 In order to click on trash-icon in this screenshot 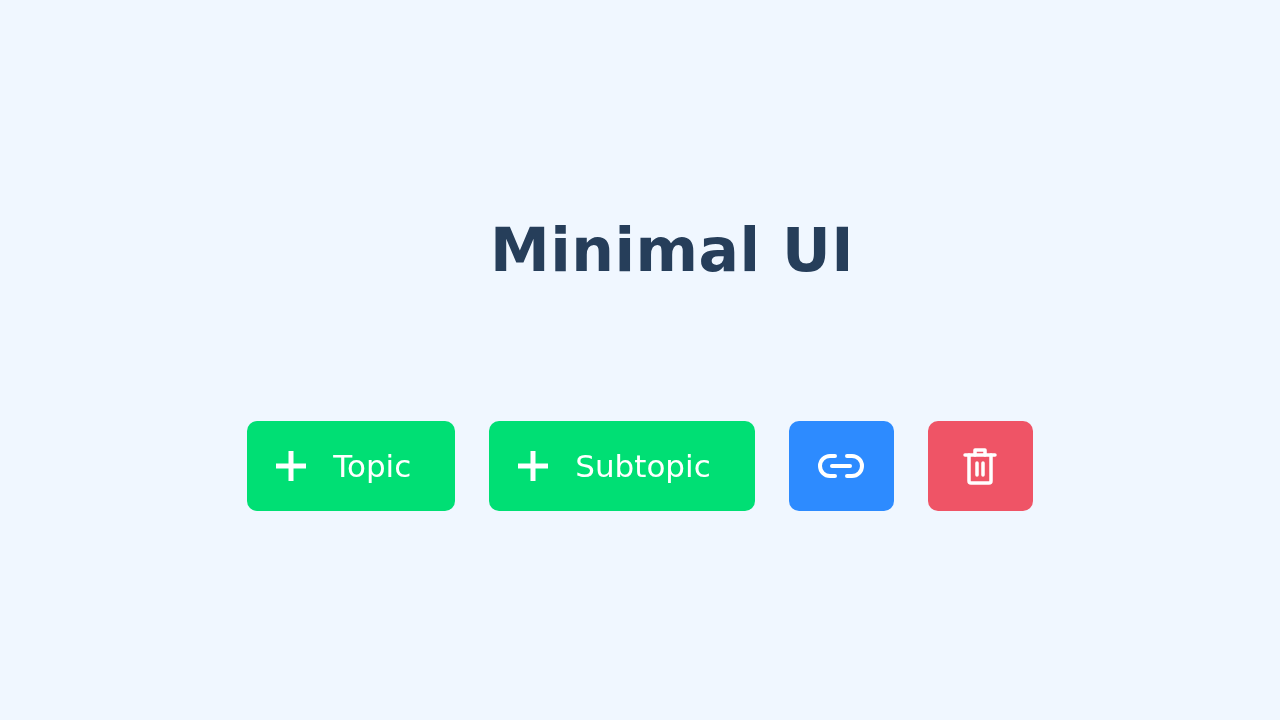, I will do `click(980, 466)`.